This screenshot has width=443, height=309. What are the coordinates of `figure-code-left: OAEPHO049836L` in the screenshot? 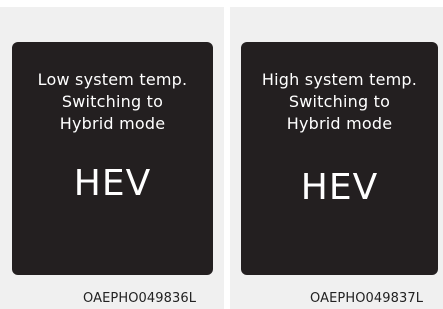 It's located at (140, 298).